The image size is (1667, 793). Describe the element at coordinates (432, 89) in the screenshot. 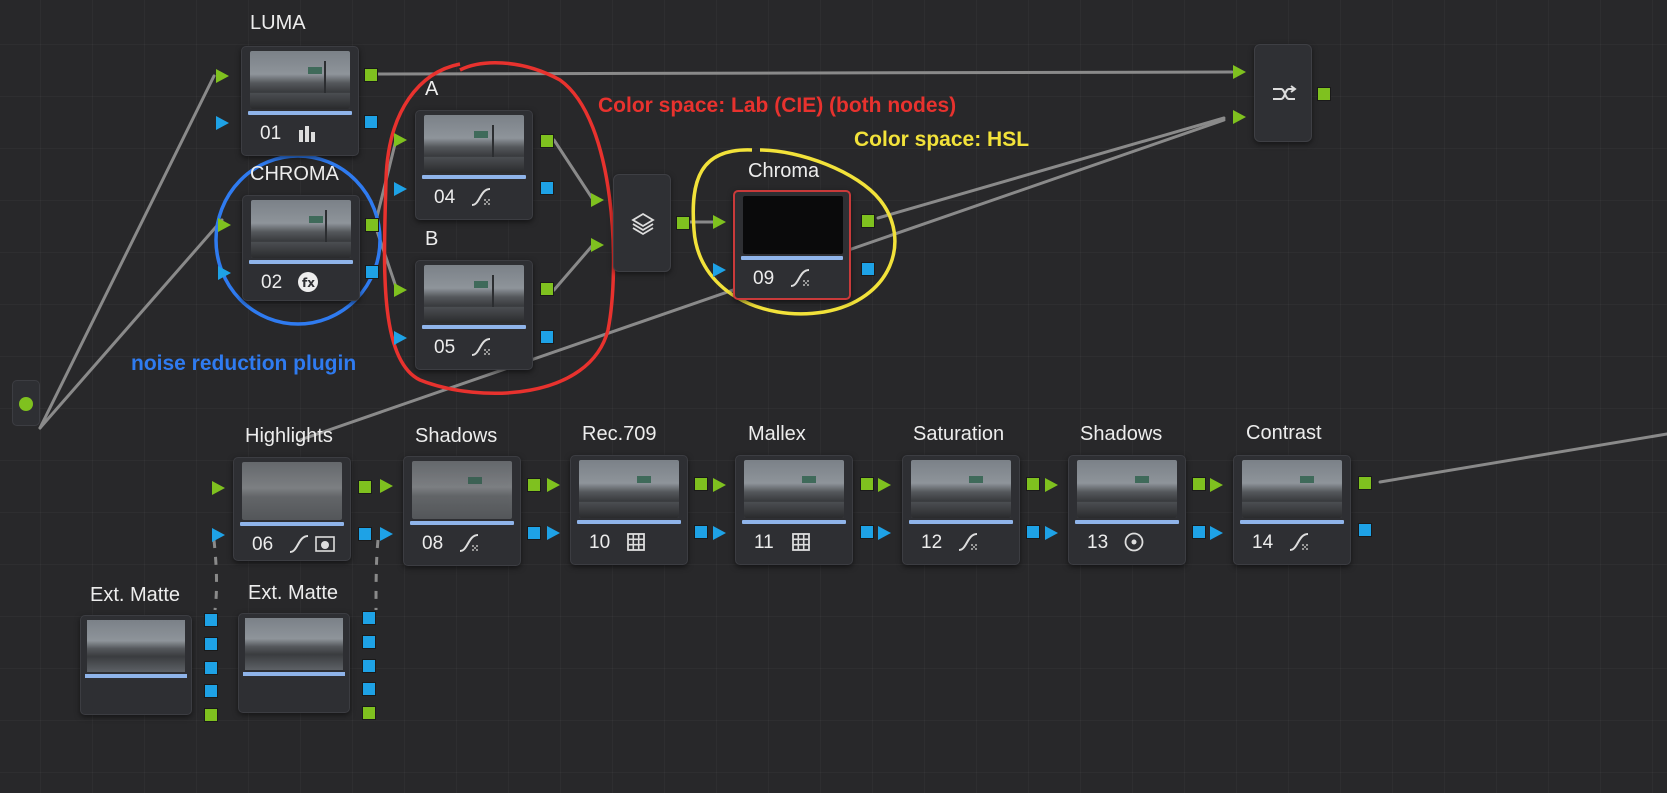

I see `node-04-title: A` at that location.